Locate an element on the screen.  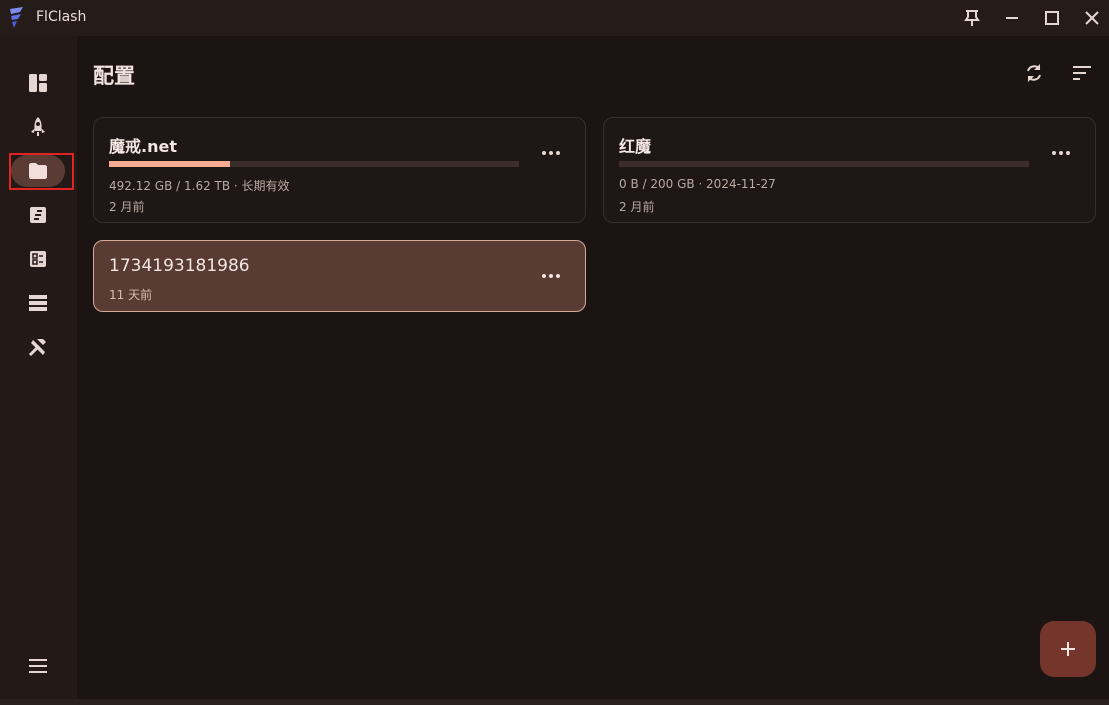
nav-proxies is located at coordinates (38, 127).